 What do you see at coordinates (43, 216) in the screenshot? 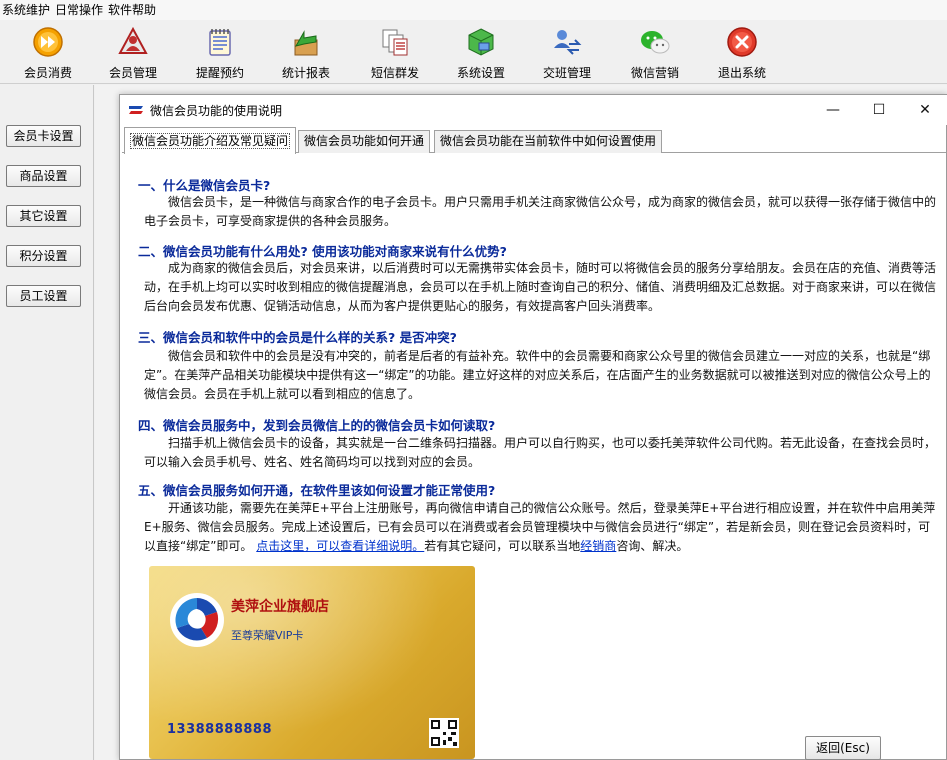
I see `other-settings-button: 其它设置` at bounding box center [43, 216].